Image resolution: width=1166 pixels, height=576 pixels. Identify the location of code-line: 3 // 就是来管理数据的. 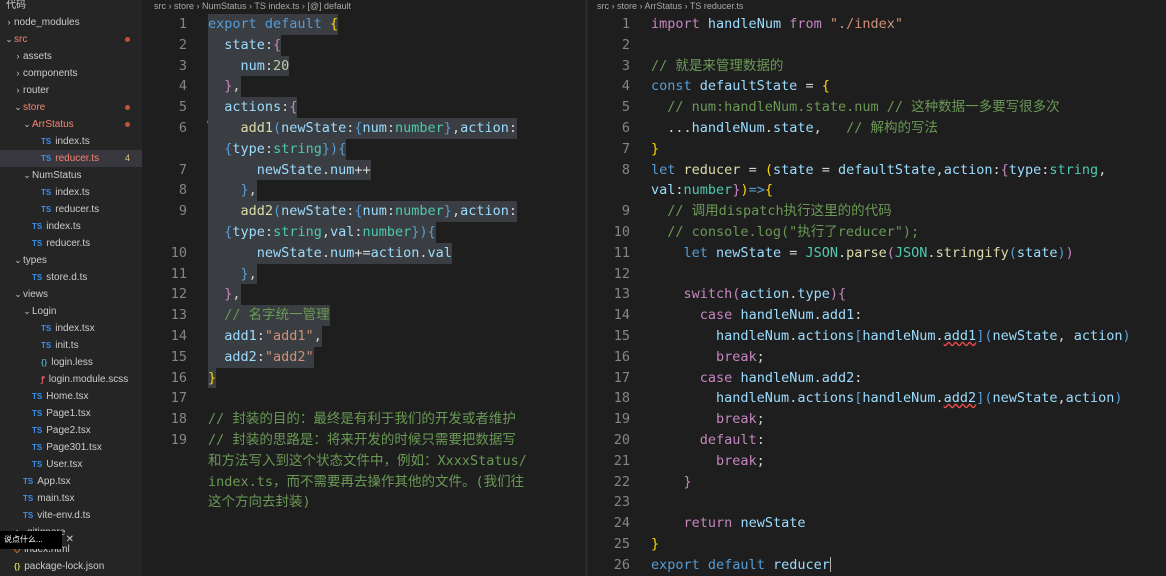
(877, 66).